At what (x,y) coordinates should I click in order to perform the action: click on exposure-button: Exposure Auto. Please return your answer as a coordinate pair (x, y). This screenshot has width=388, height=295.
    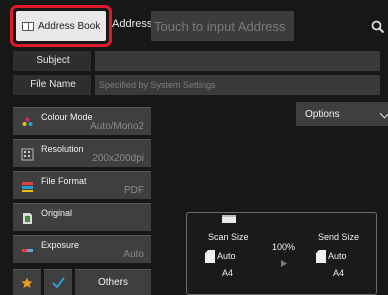
    Looking at the image, I should click on (82, 249).